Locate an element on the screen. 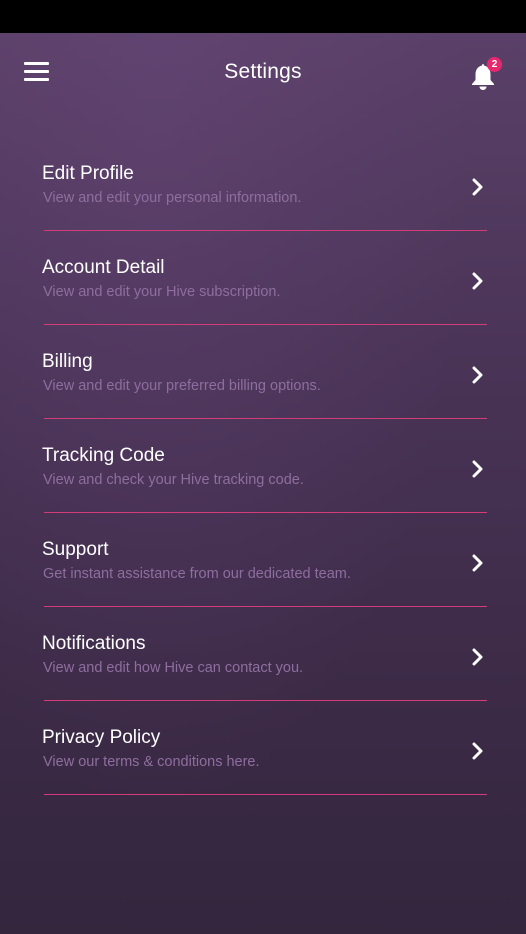 Image resolution: width=526 pixels, height=934 pixels. notification-badge: 2 is located at coordinates (494, 64).